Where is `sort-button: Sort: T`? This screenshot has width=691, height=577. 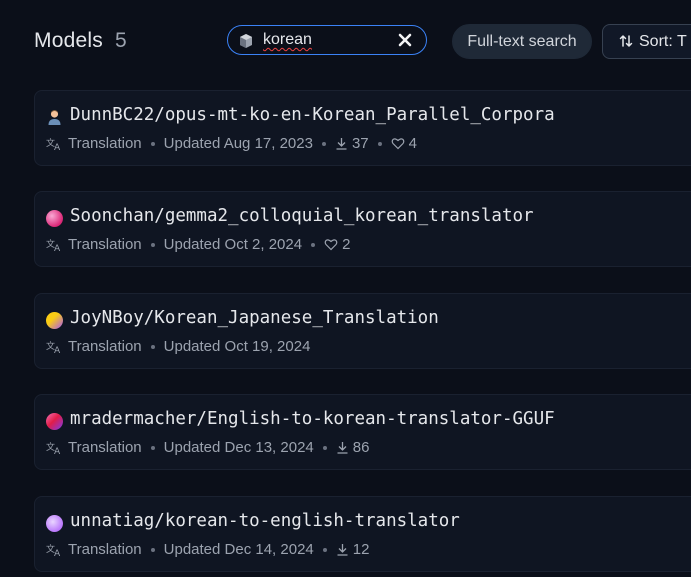 sort-button: Sort: T is located at coordinates (646, 41).